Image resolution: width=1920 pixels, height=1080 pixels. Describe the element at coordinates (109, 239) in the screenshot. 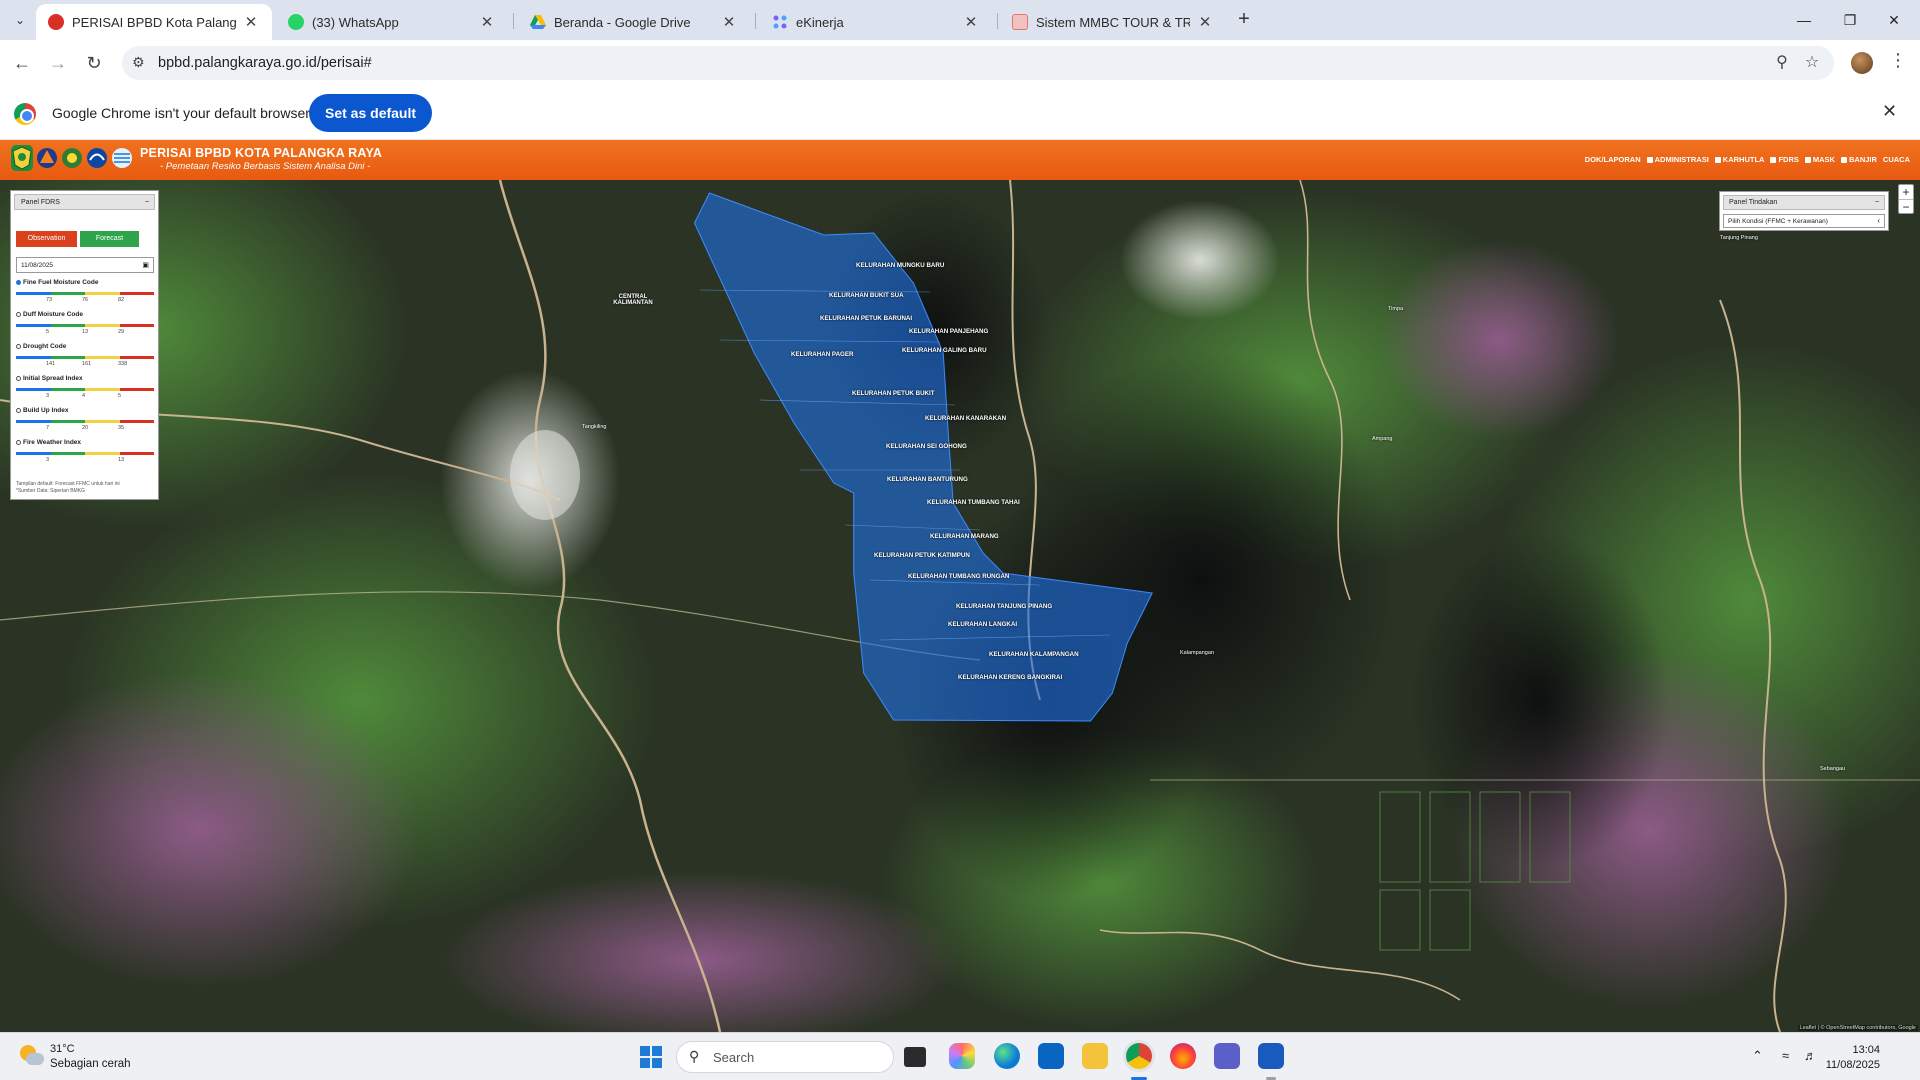

I see `forecast-button: Forecast` at that location.